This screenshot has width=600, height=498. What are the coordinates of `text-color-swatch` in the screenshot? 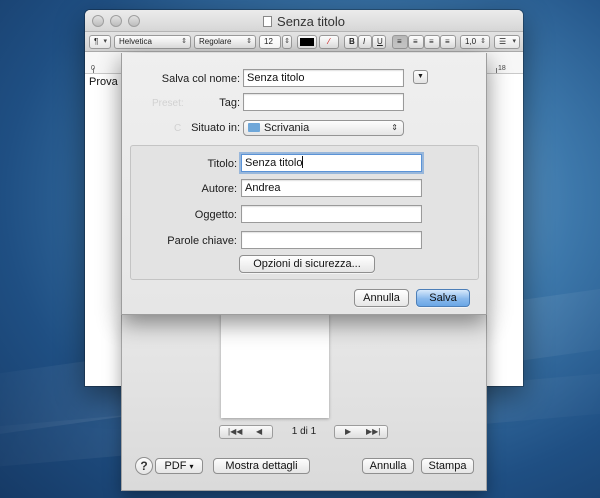 It's located at (307, 42).